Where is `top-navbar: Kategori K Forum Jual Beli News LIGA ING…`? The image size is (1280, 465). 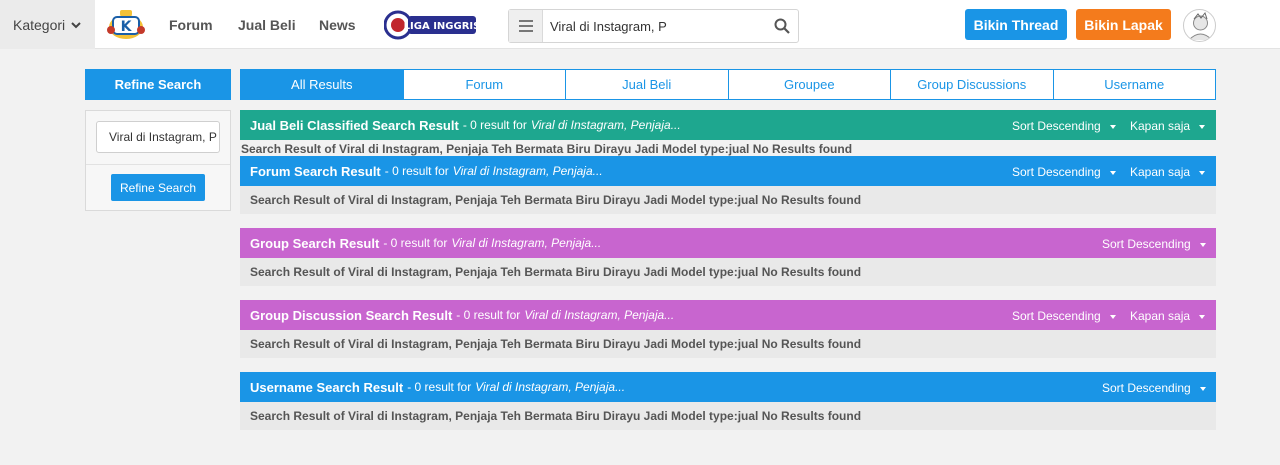 top-navbar: Kategori K Forum Jual Beli News LIGA ING… is located at coordinates (640, 24).